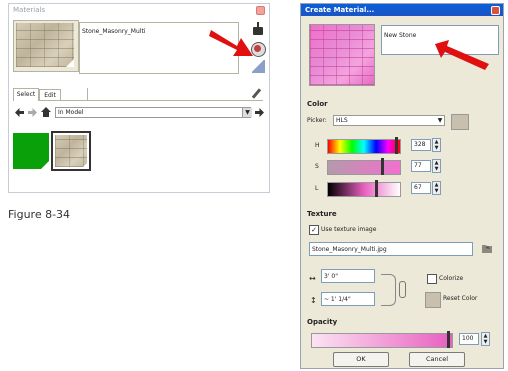 The image size is (508, 371). What do you see at coordinates (382, 340) in the screenshot?
I see `opacity-slider` at bounding box center [382, 340].